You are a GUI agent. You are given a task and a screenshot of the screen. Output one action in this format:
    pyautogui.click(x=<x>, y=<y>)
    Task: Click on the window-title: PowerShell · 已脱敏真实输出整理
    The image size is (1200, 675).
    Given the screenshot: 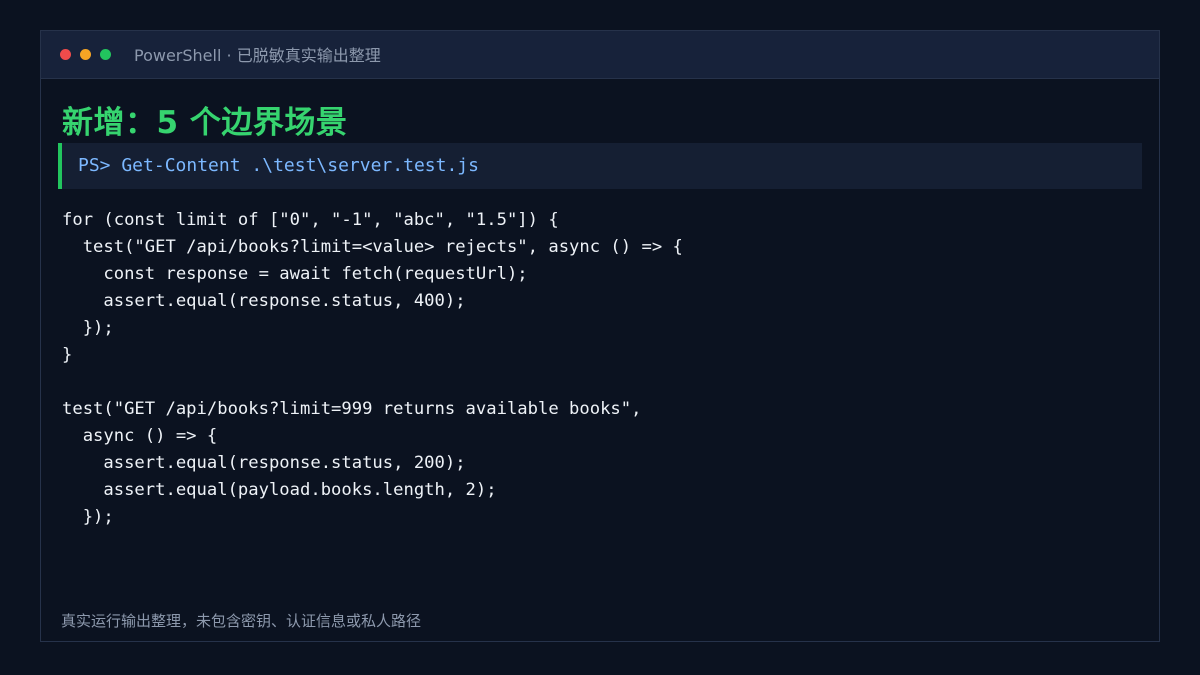 What is the action you would take?
    pyautogui.click(x=257, y=56)
    